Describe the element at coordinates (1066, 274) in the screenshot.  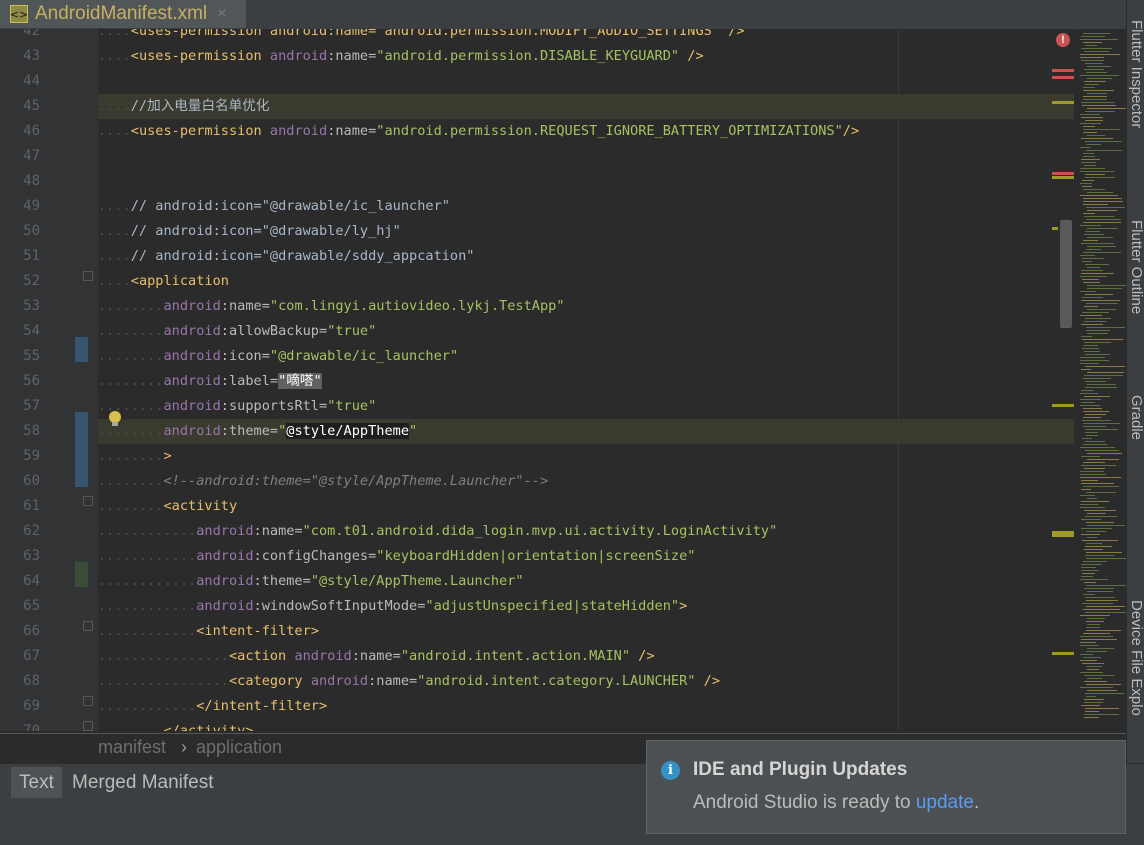
I see `vertical-scrollbar` at that location.